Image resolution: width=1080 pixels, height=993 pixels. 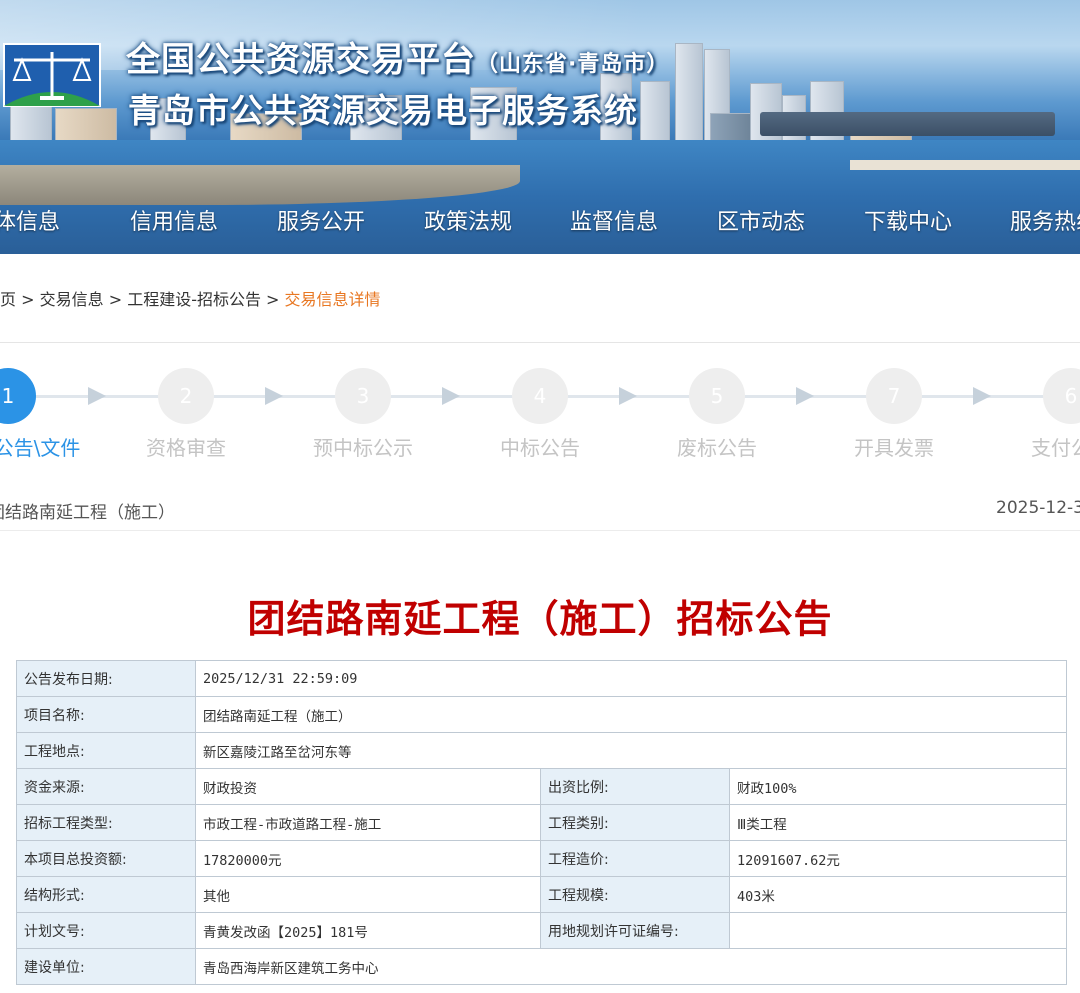 I want to click on scale-value: 403米, so click(x=898, y=894).